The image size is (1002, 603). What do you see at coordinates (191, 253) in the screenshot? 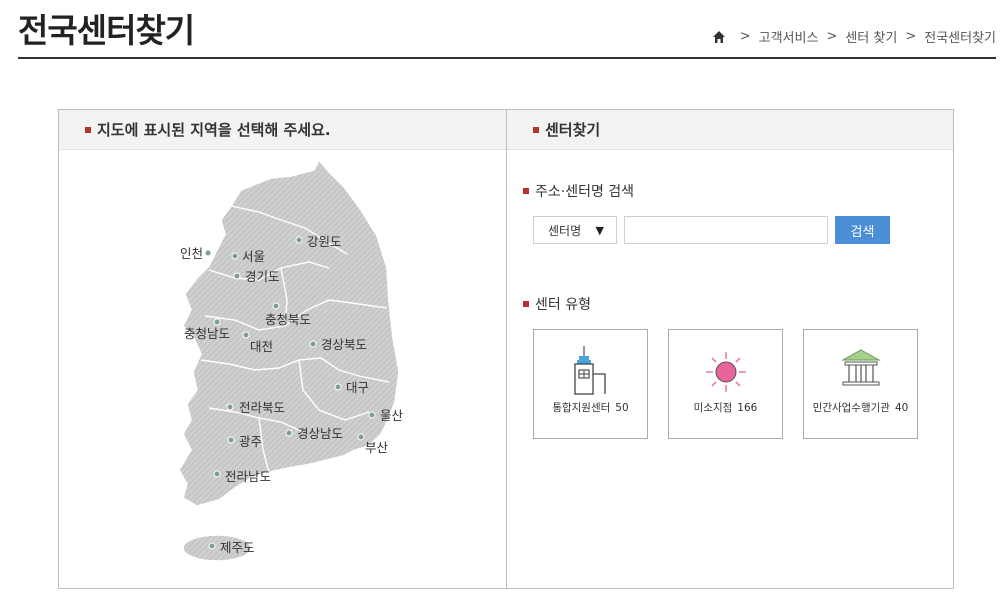
I see `region-label: 인천` at bounding box center [191, 253].